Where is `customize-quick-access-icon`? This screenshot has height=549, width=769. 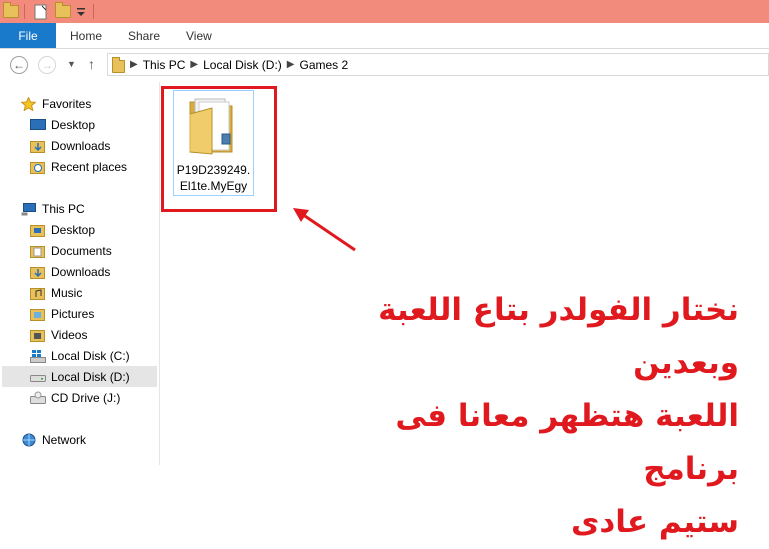
customize-quick-access-icon is located at coordinates (81, 11).